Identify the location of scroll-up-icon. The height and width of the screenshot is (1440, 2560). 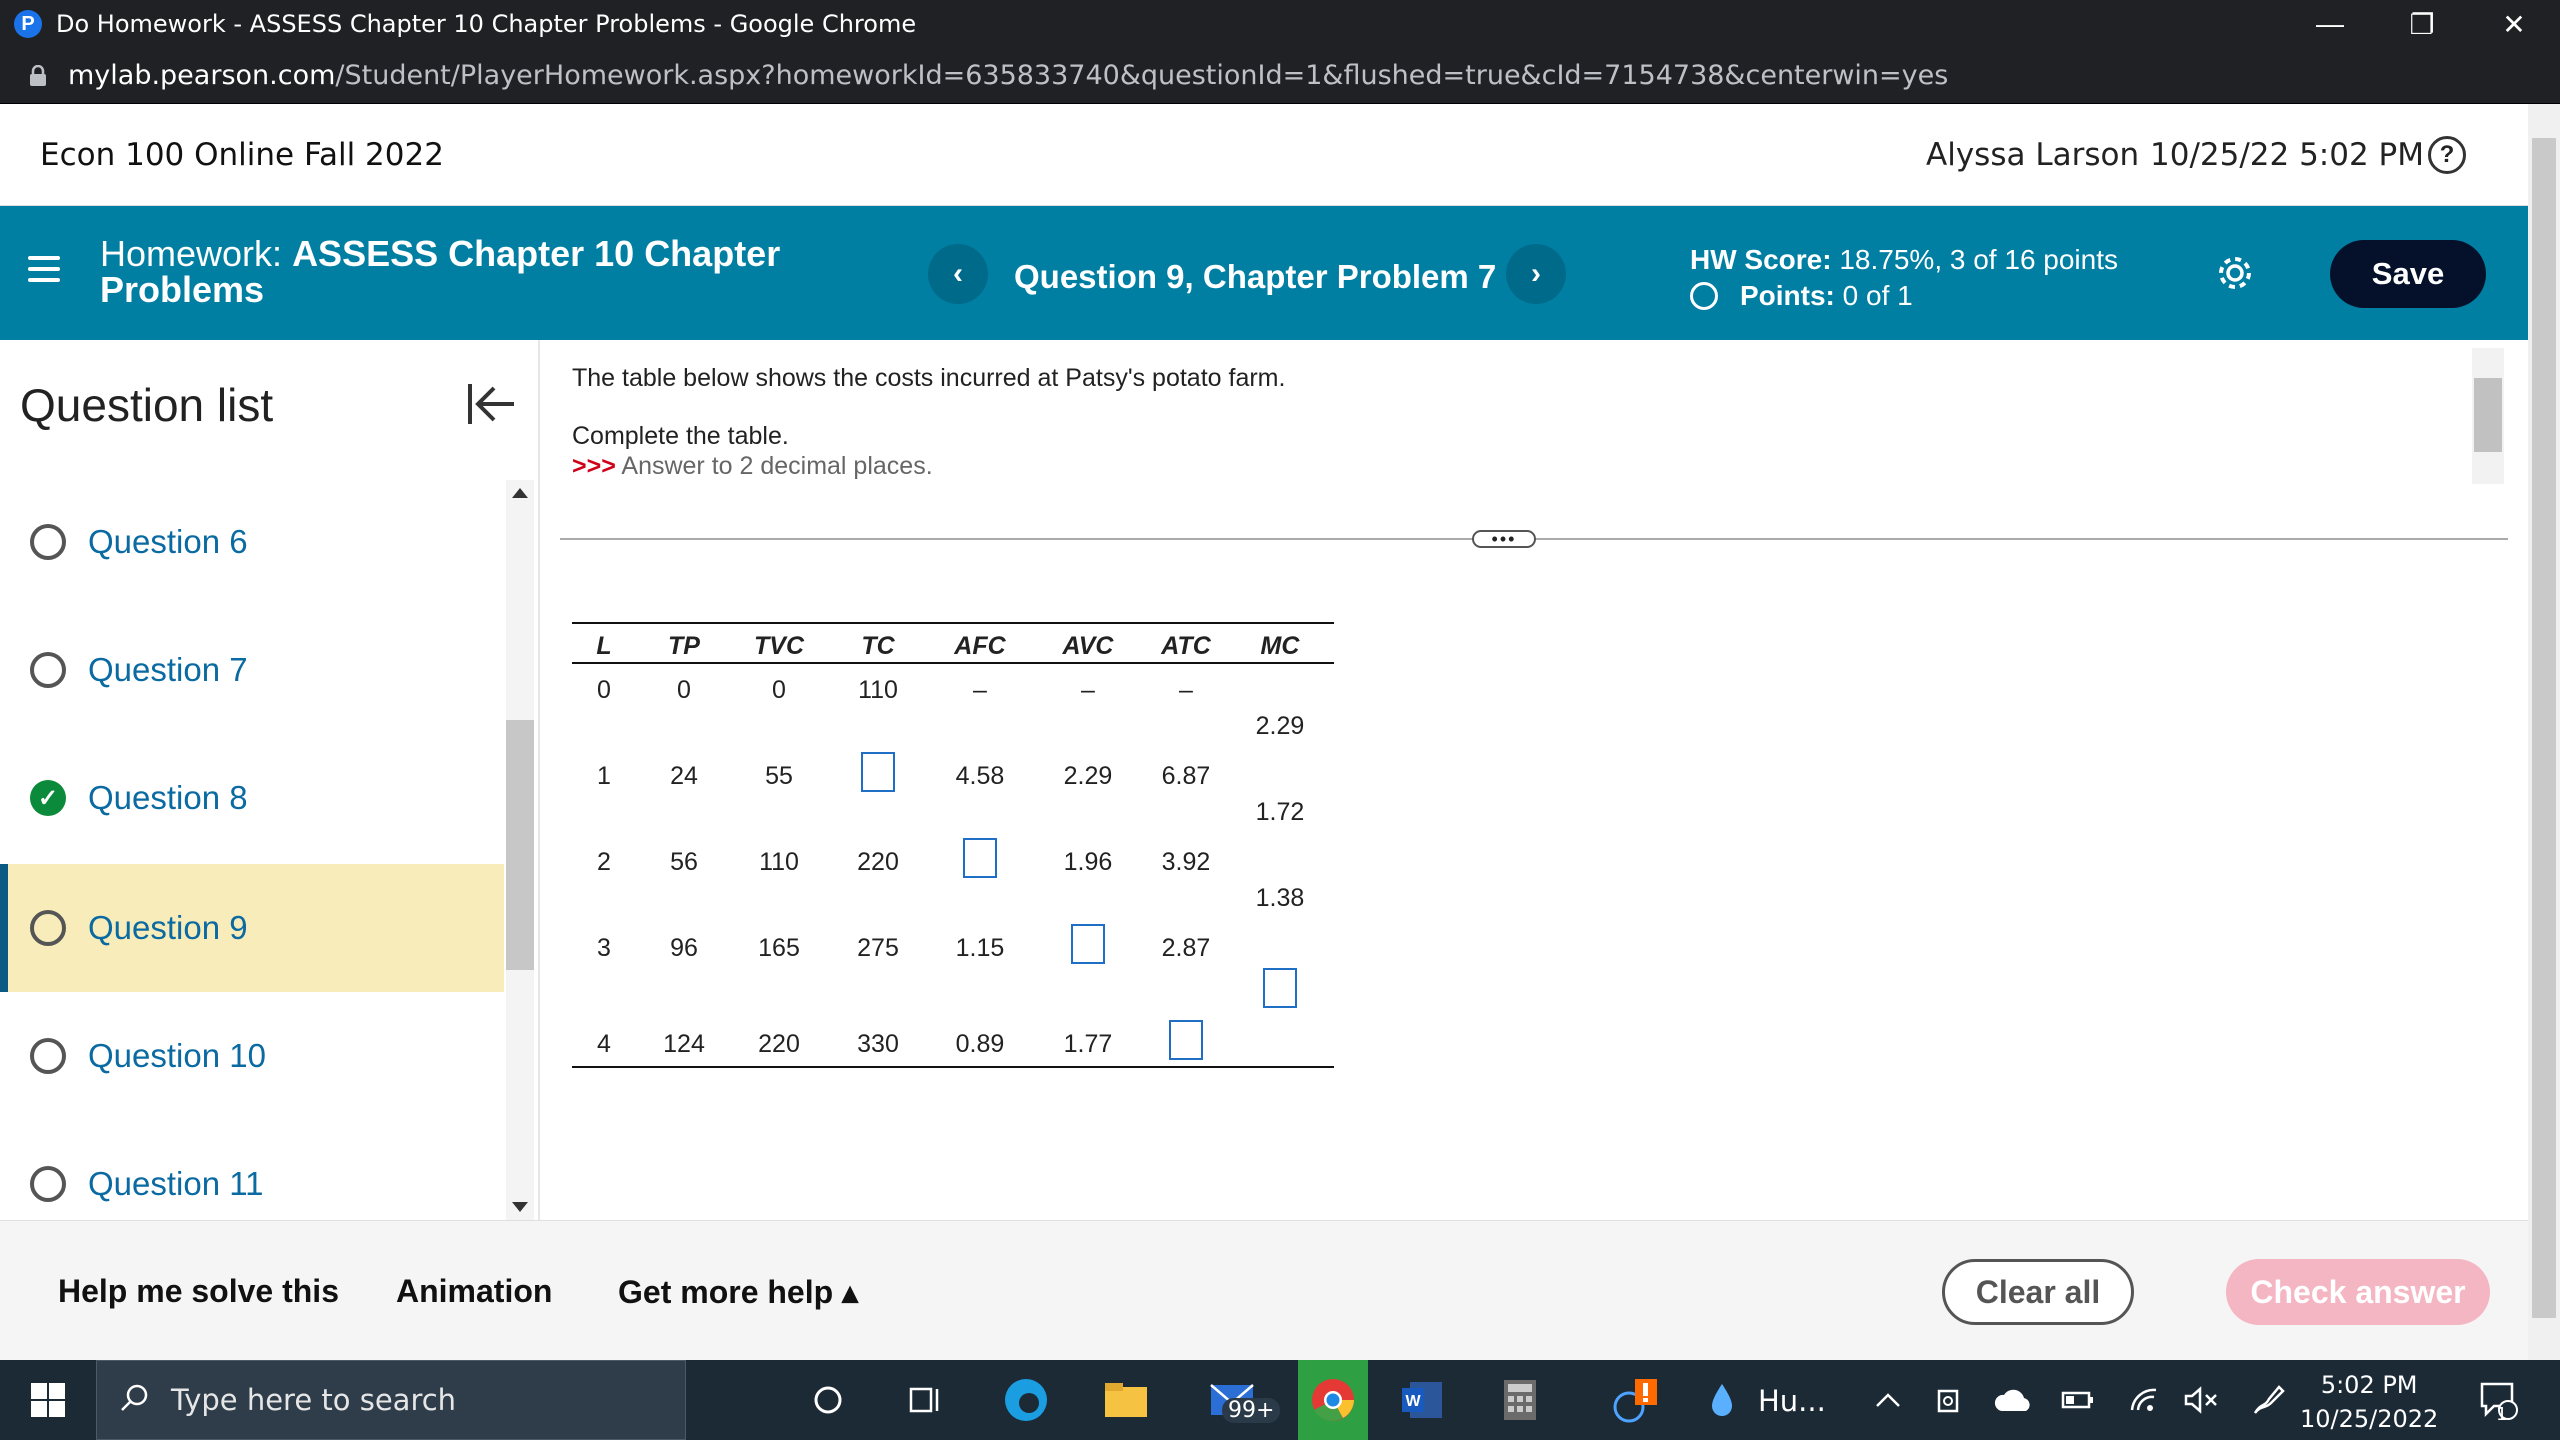
(520, 493).